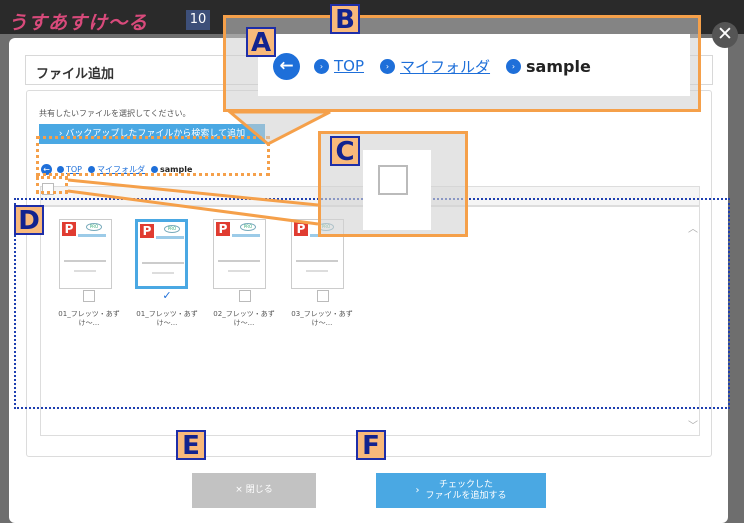 The width and height of the screenshot is (744, 523). What do you see at coordinates (191, 445) in the screenshot?
I see `annotation-label-e: E` at bounding box center [191, 445].